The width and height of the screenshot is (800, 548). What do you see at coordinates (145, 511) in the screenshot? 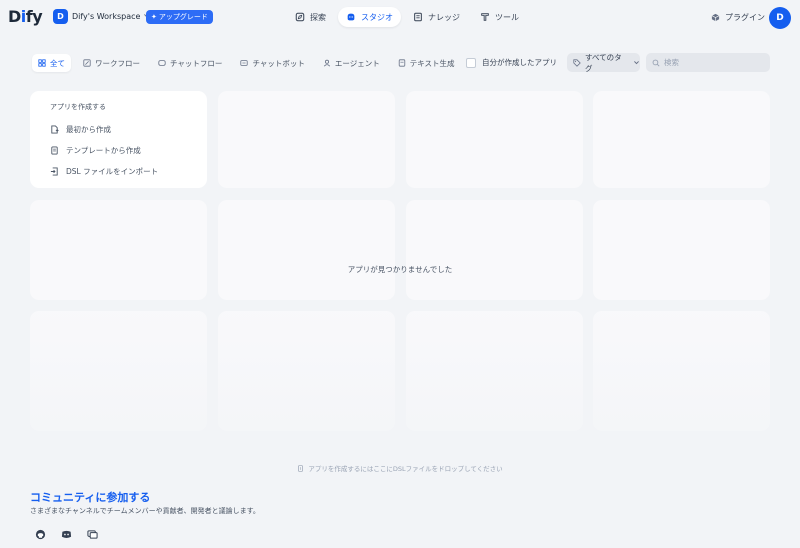
I see `community-description: さまざまなチャンネルでチームメンバーや貢献者、開発者と議論します。` at bounding box center [145, 511].